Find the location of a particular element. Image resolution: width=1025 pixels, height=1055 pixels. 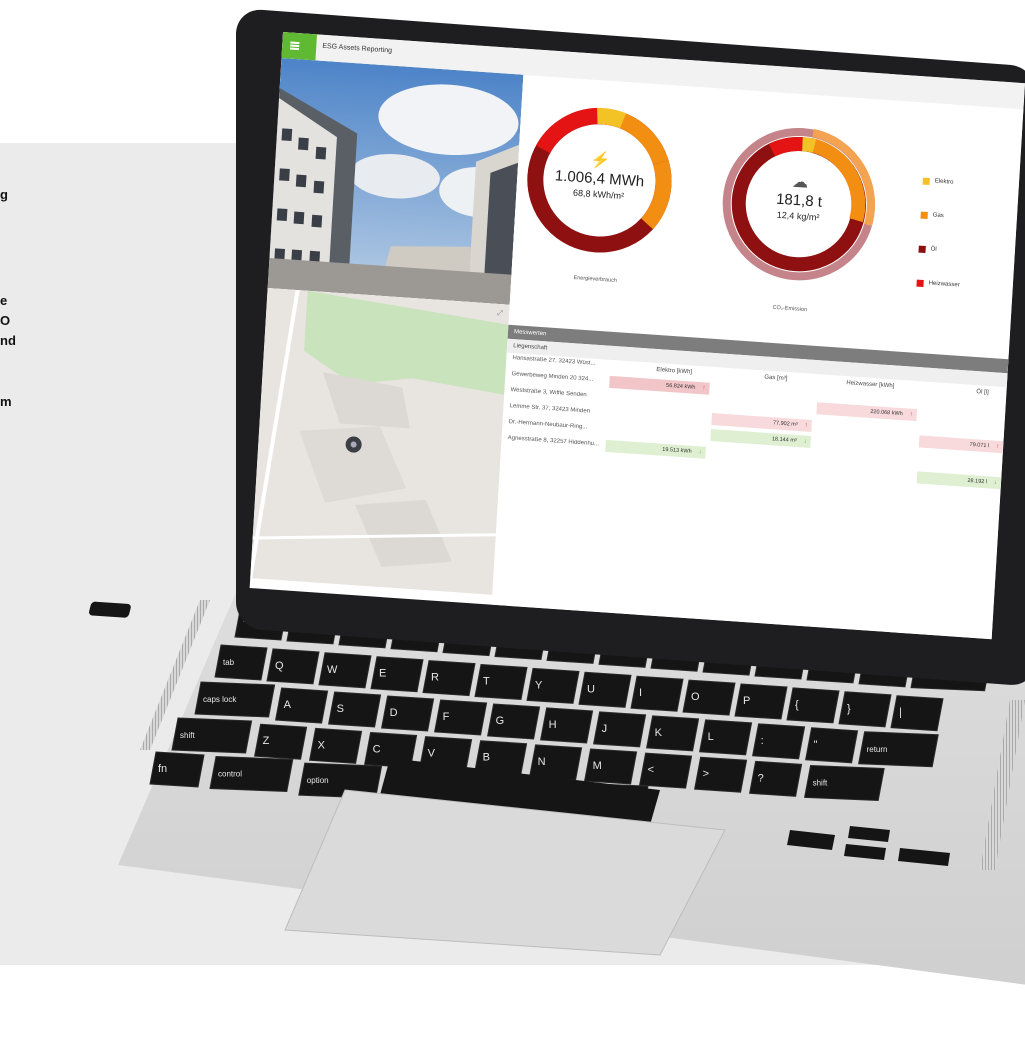

svg-text: I is located at coordinates (640, 693).